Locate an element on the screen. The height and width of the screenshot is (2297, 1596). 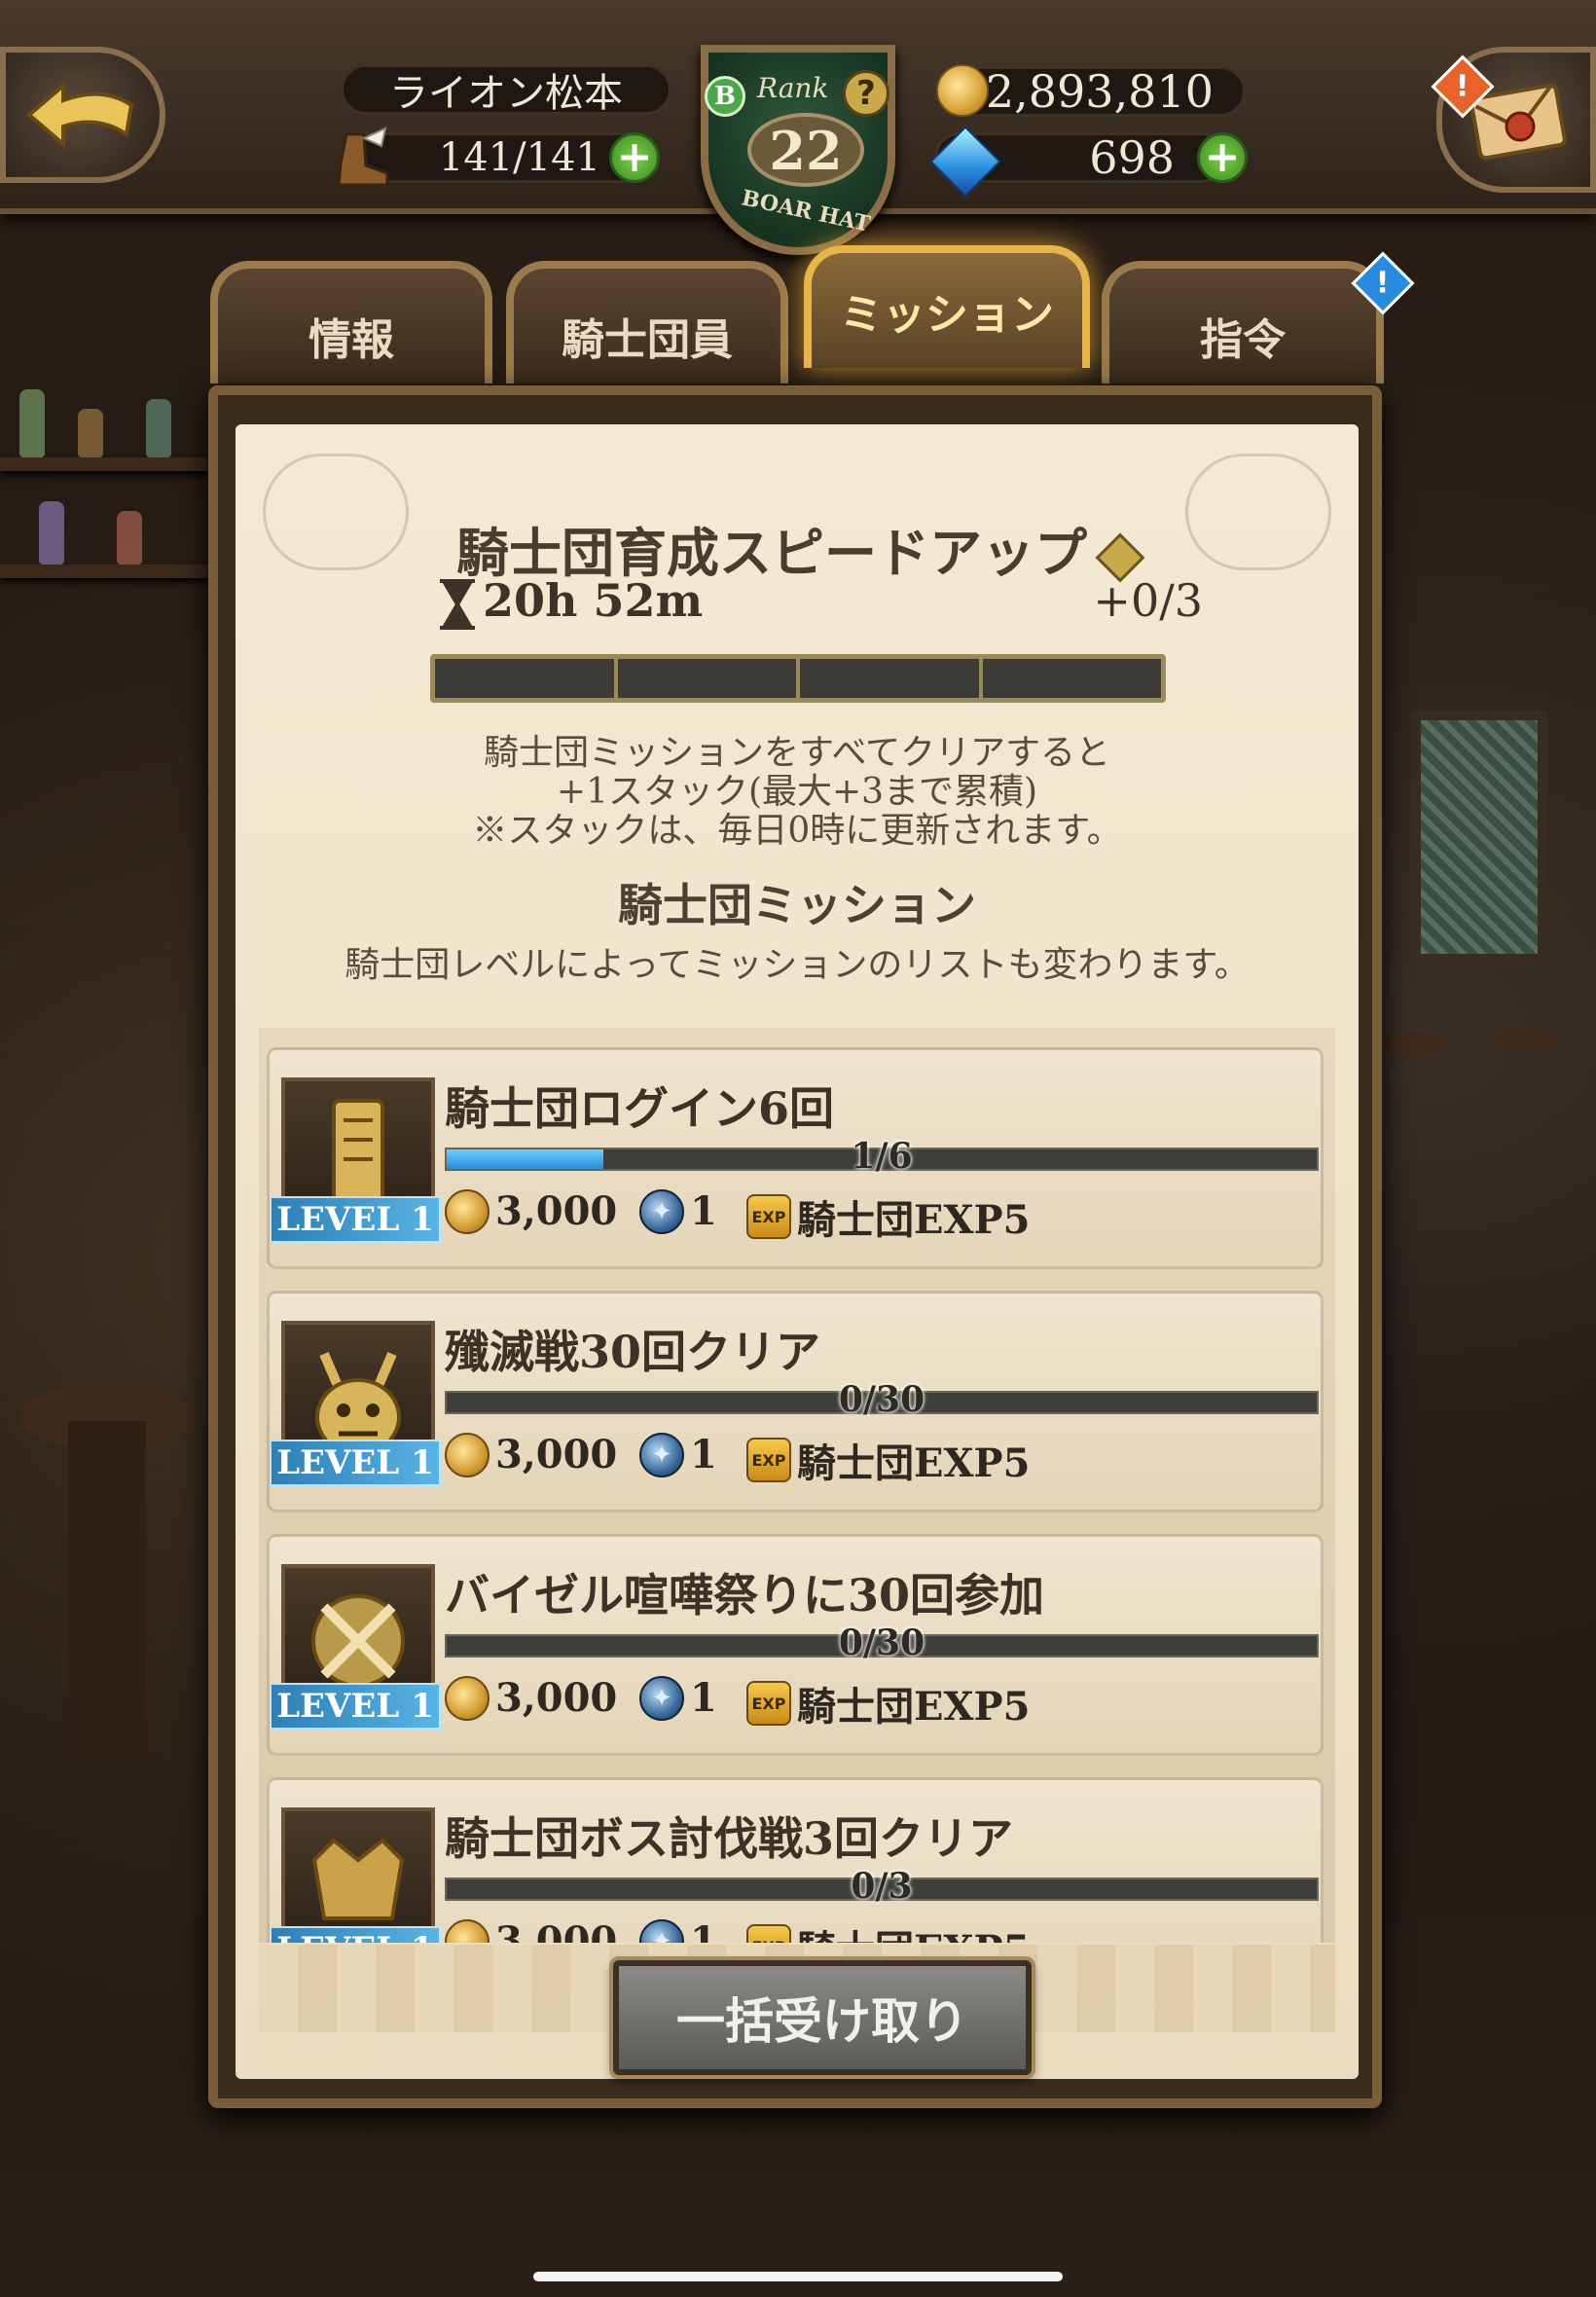
home-indicator is located at coordinates (798, 2276).